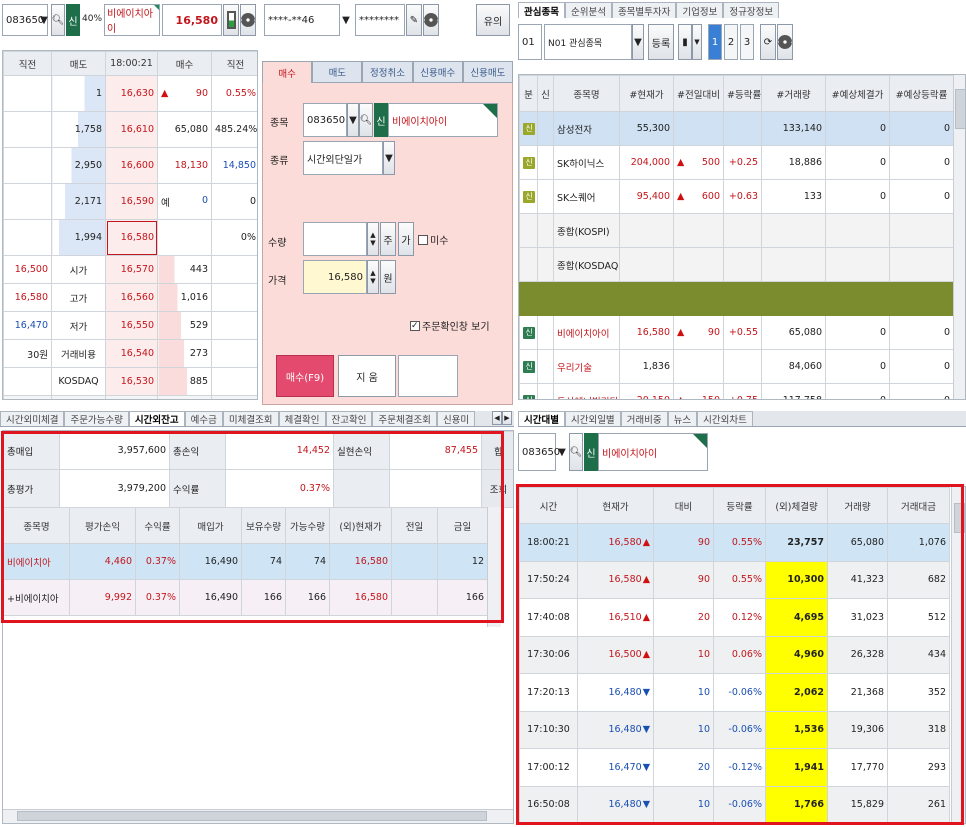 This screenshot has width=966, height=827. I want to click on watch-cell-name: SK하이닉스, so click(586, 162).